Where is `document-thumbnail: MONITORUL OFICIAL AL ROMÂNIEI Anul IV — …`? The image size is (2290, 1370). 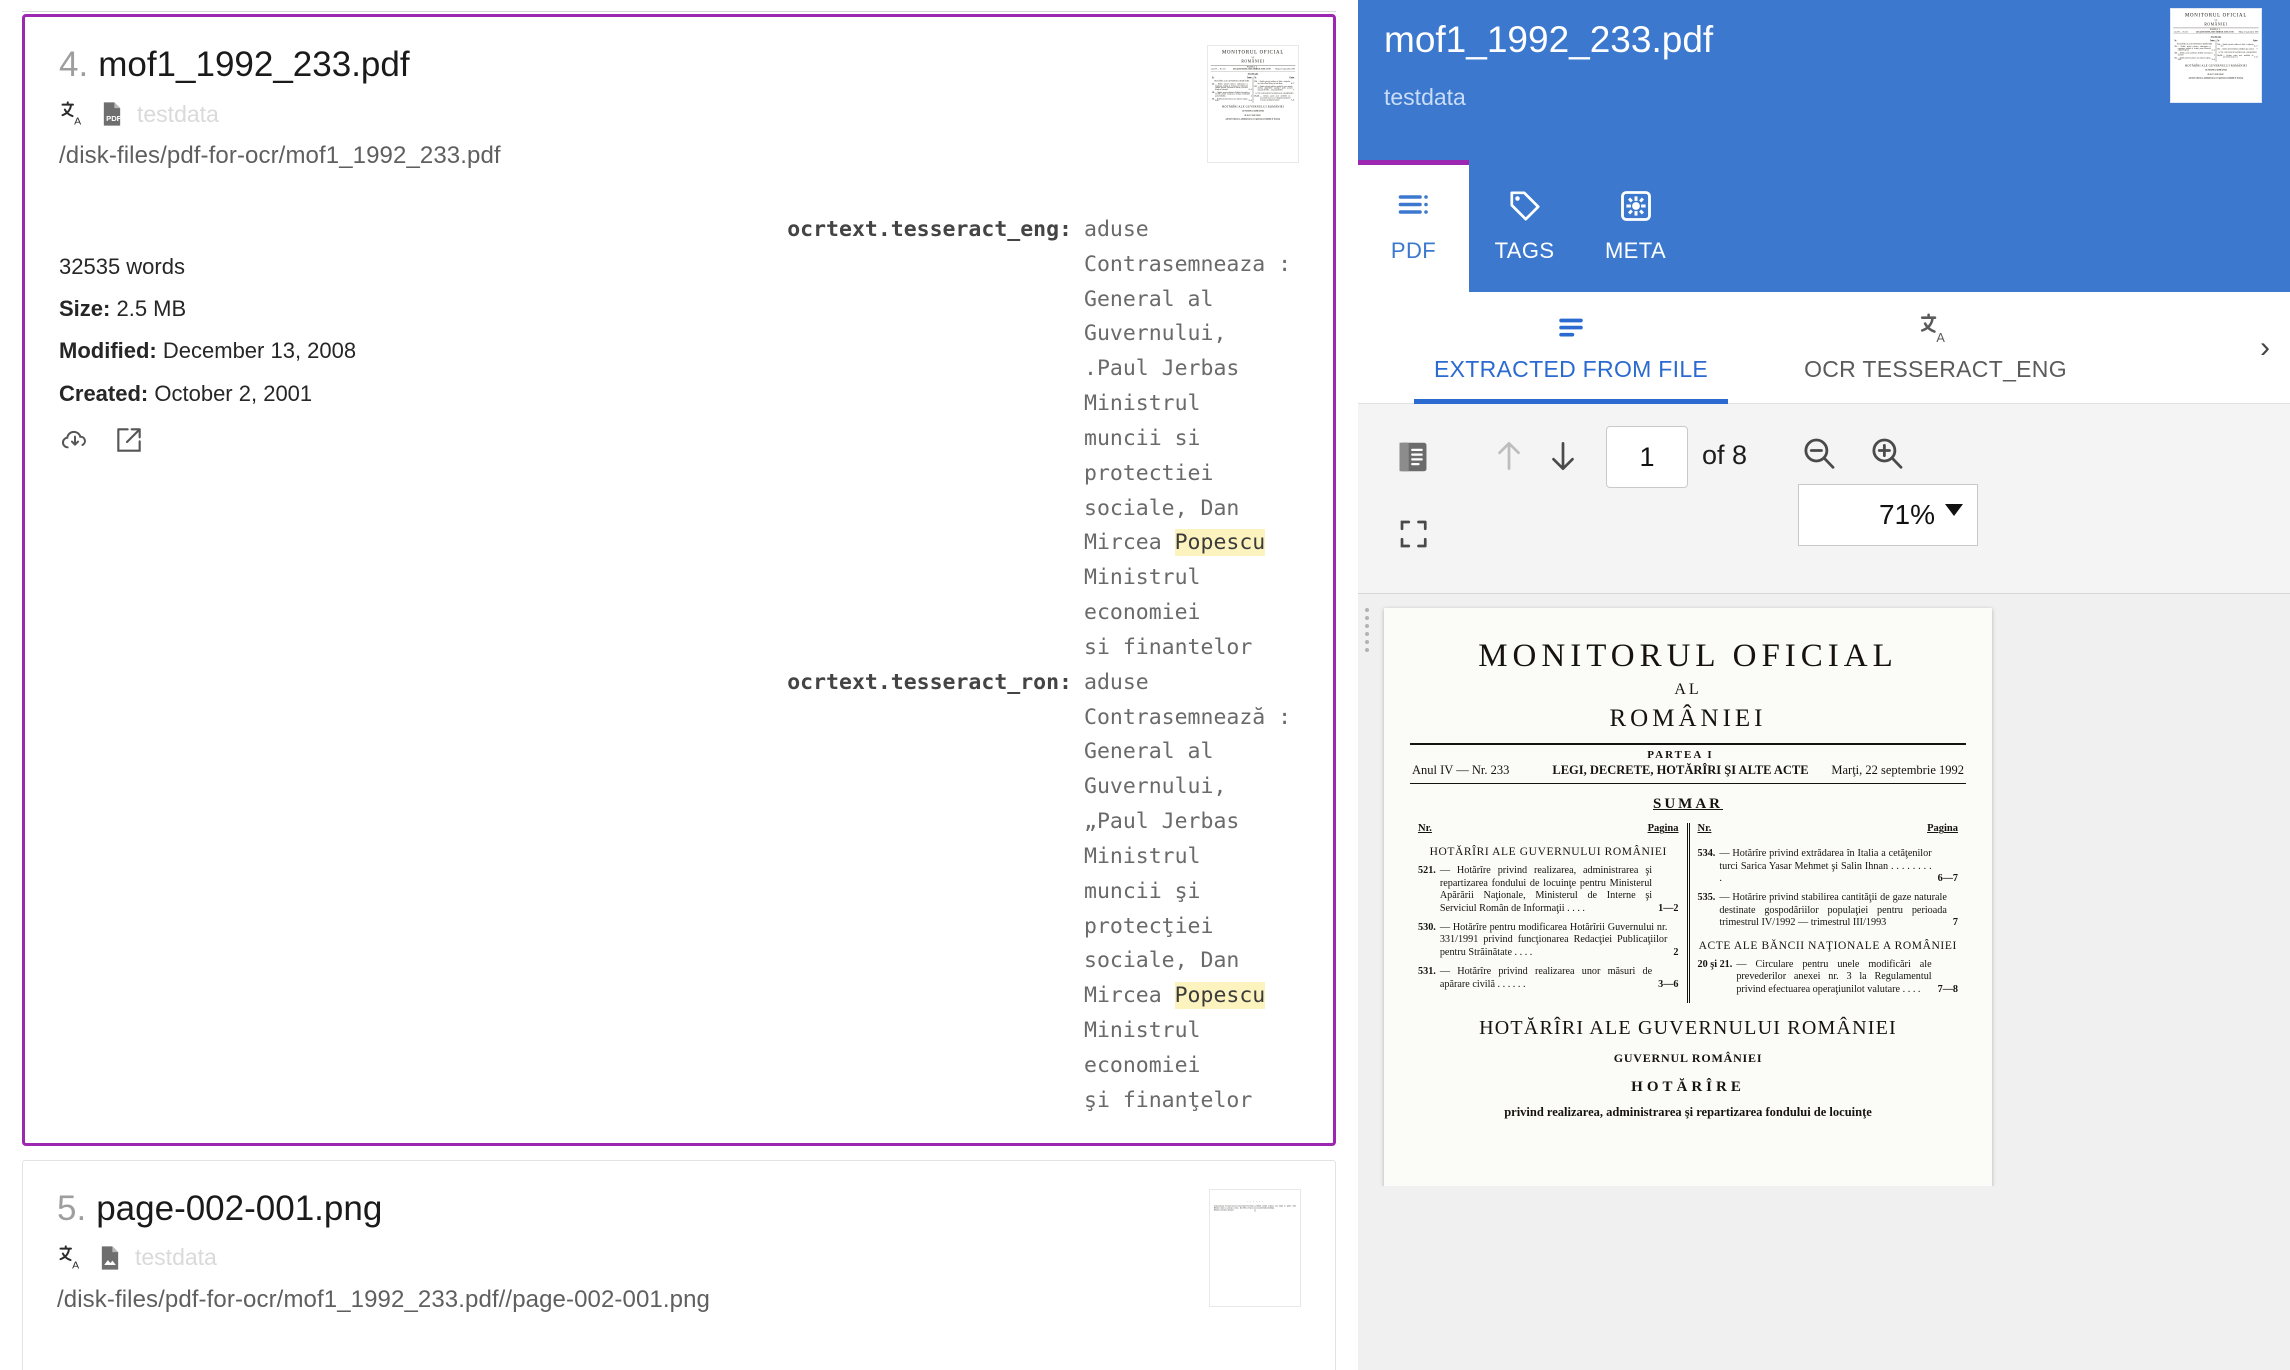
document-thumbnail: MONITORUL OFICIAL AL ROMÂNIEI Anul IV — … is located at coordinates (2216, 55).